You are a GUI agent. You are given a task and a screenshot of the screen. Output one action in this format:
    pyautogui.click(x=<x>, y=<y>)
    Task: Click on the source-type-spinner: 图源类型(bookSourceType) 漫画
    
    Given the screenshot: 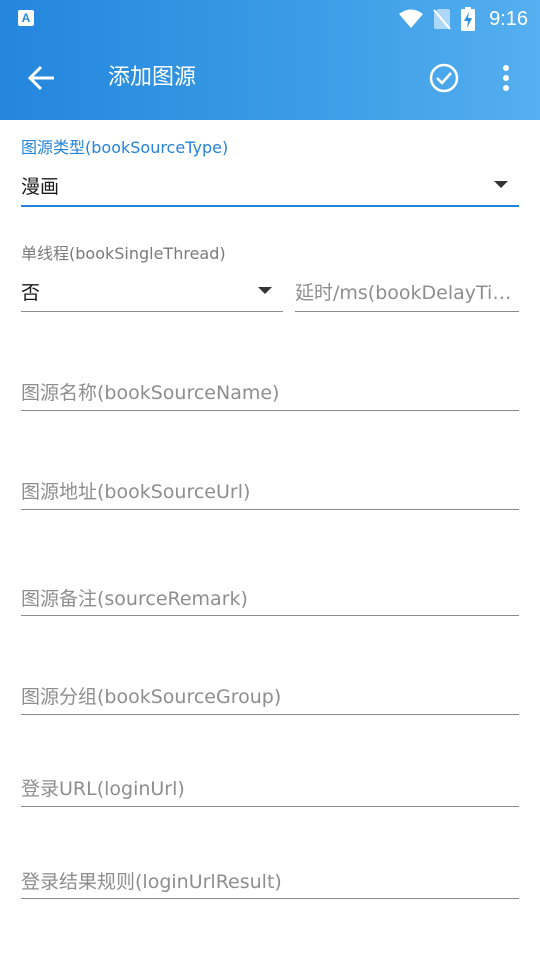 What is the action you would take?
    pyautogui.click(x=270, y=172)
    